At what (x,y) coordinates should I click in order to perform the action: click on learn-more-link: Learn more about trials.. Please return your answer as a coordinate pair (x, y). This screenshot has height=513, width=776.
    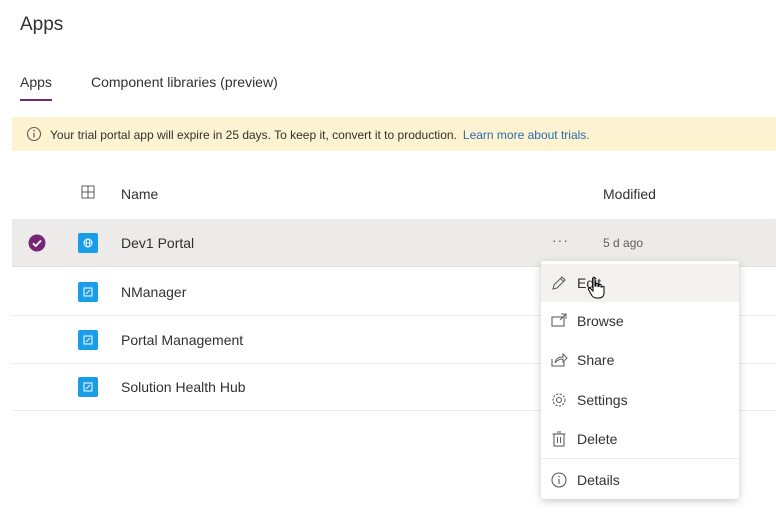
    Looking at the image, I should click on (526, 135).